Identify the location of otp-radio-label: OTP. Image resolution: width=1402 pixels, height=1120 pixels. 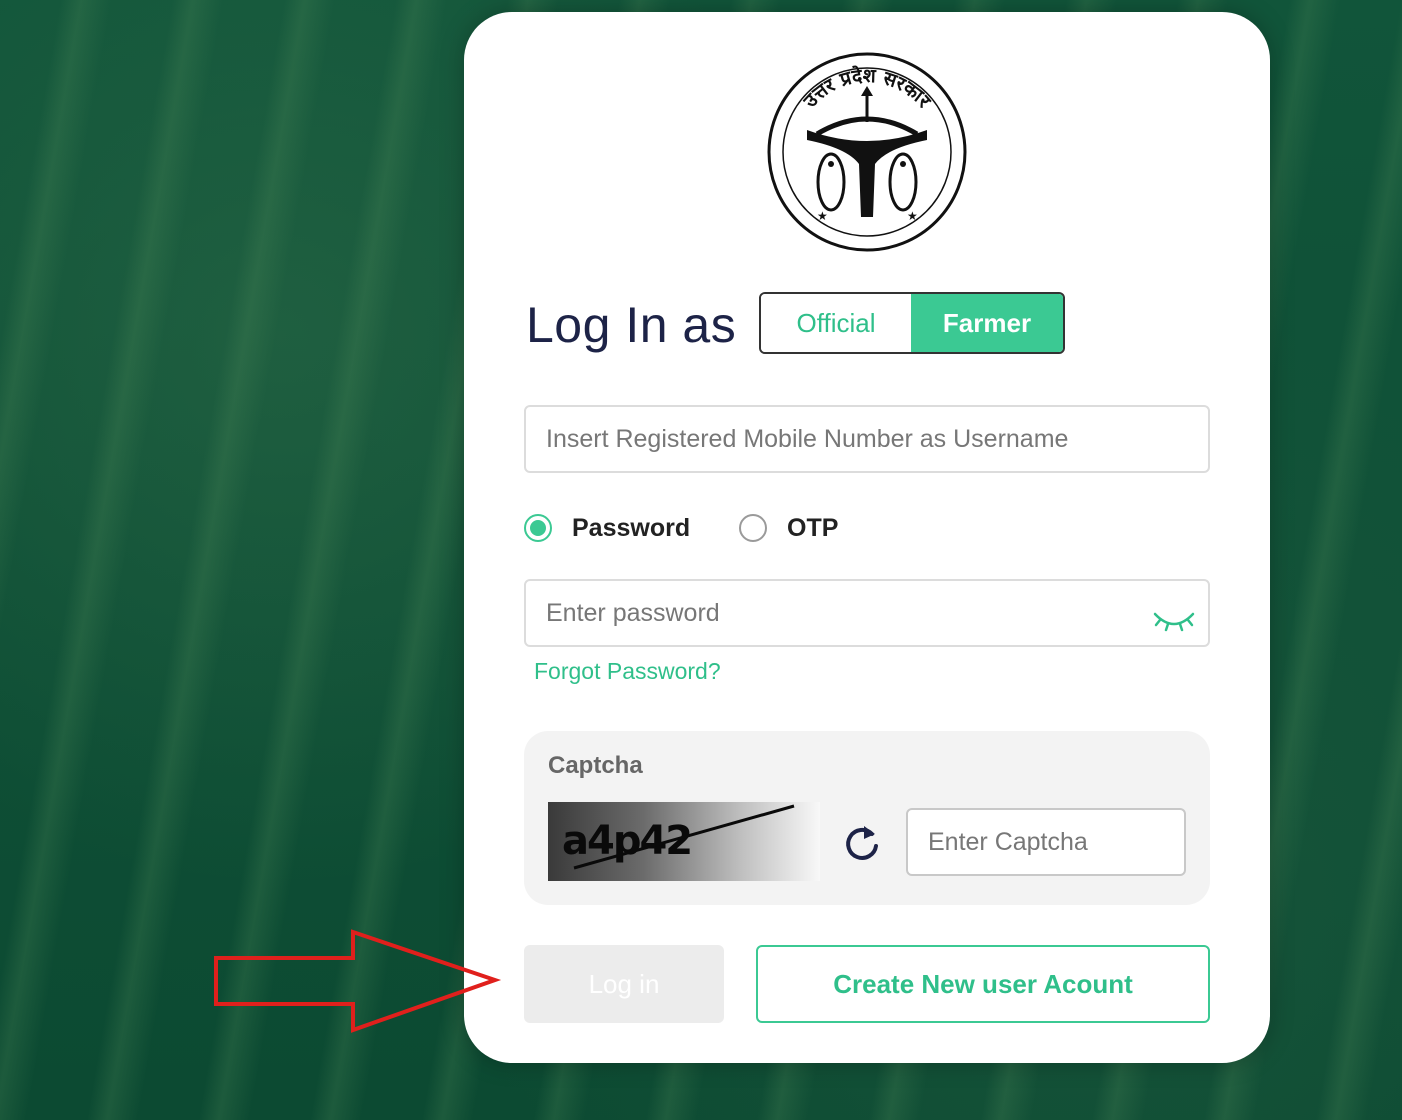
(813, 527).